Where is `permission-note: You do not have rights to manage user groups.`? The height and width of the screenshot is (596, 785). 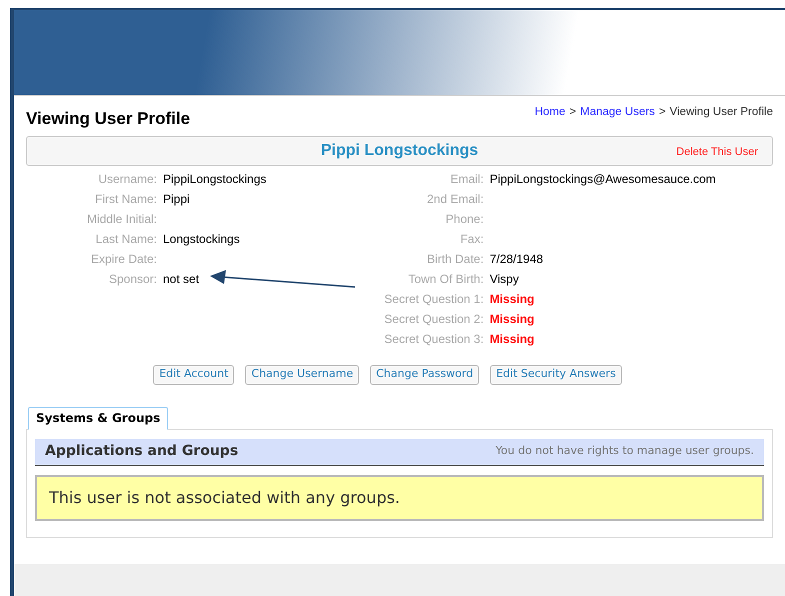
permission-note: You do not have rights to manage user groups. is located at coordinates (625, 451).